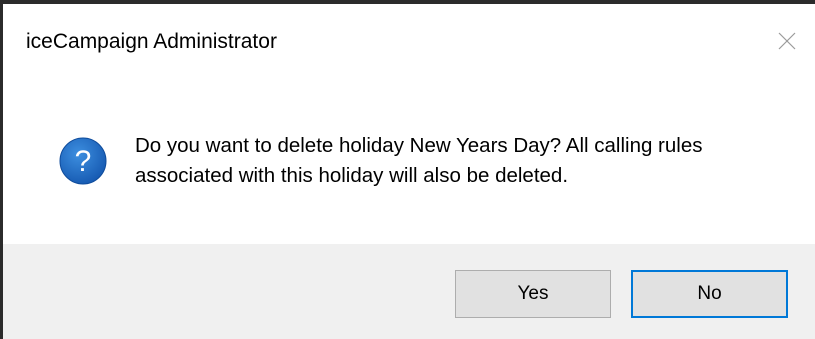 The width and height of the screenshot is (815, 339). Describe the element at coordinates (407, 2) in the screenshot. I see `window-frame-top` at that location.